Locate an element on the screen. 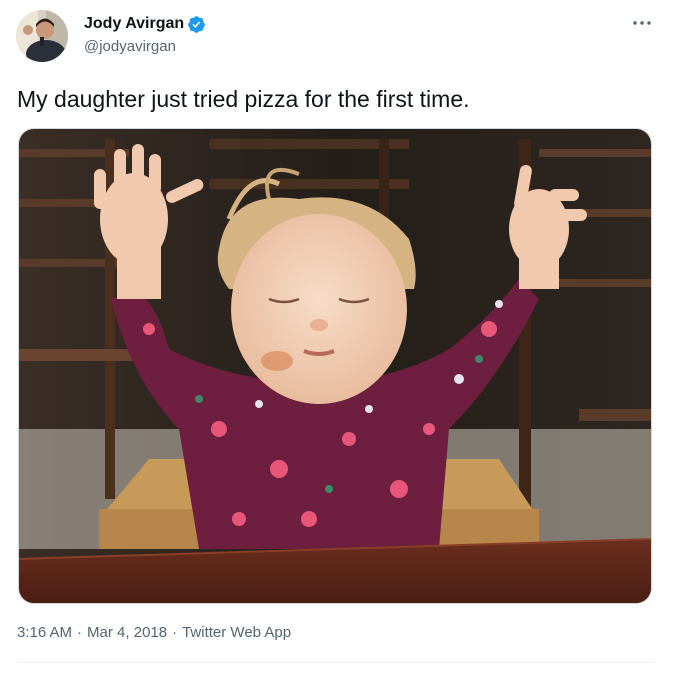 Image resolution: width=685 pixels, height=682 pixels. more-options-icon is located at coordinates (642, 23).